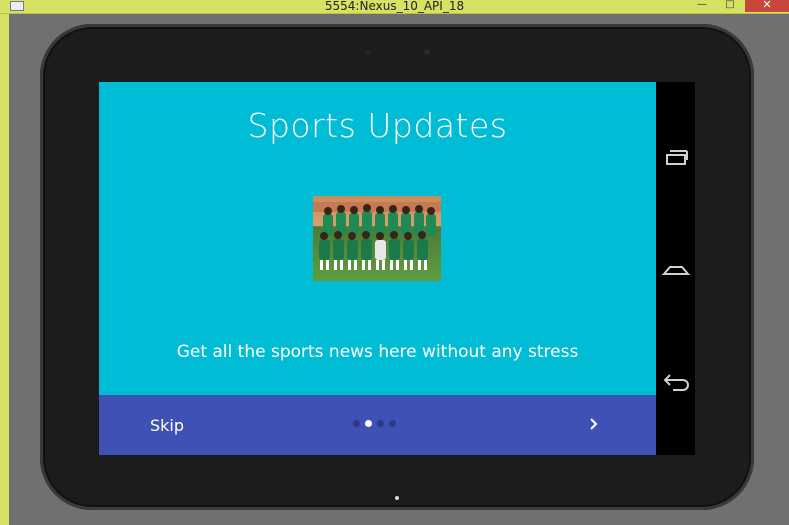  I want to click on window-title: 5554:Nexus_10_API_18, so click(394, 6).